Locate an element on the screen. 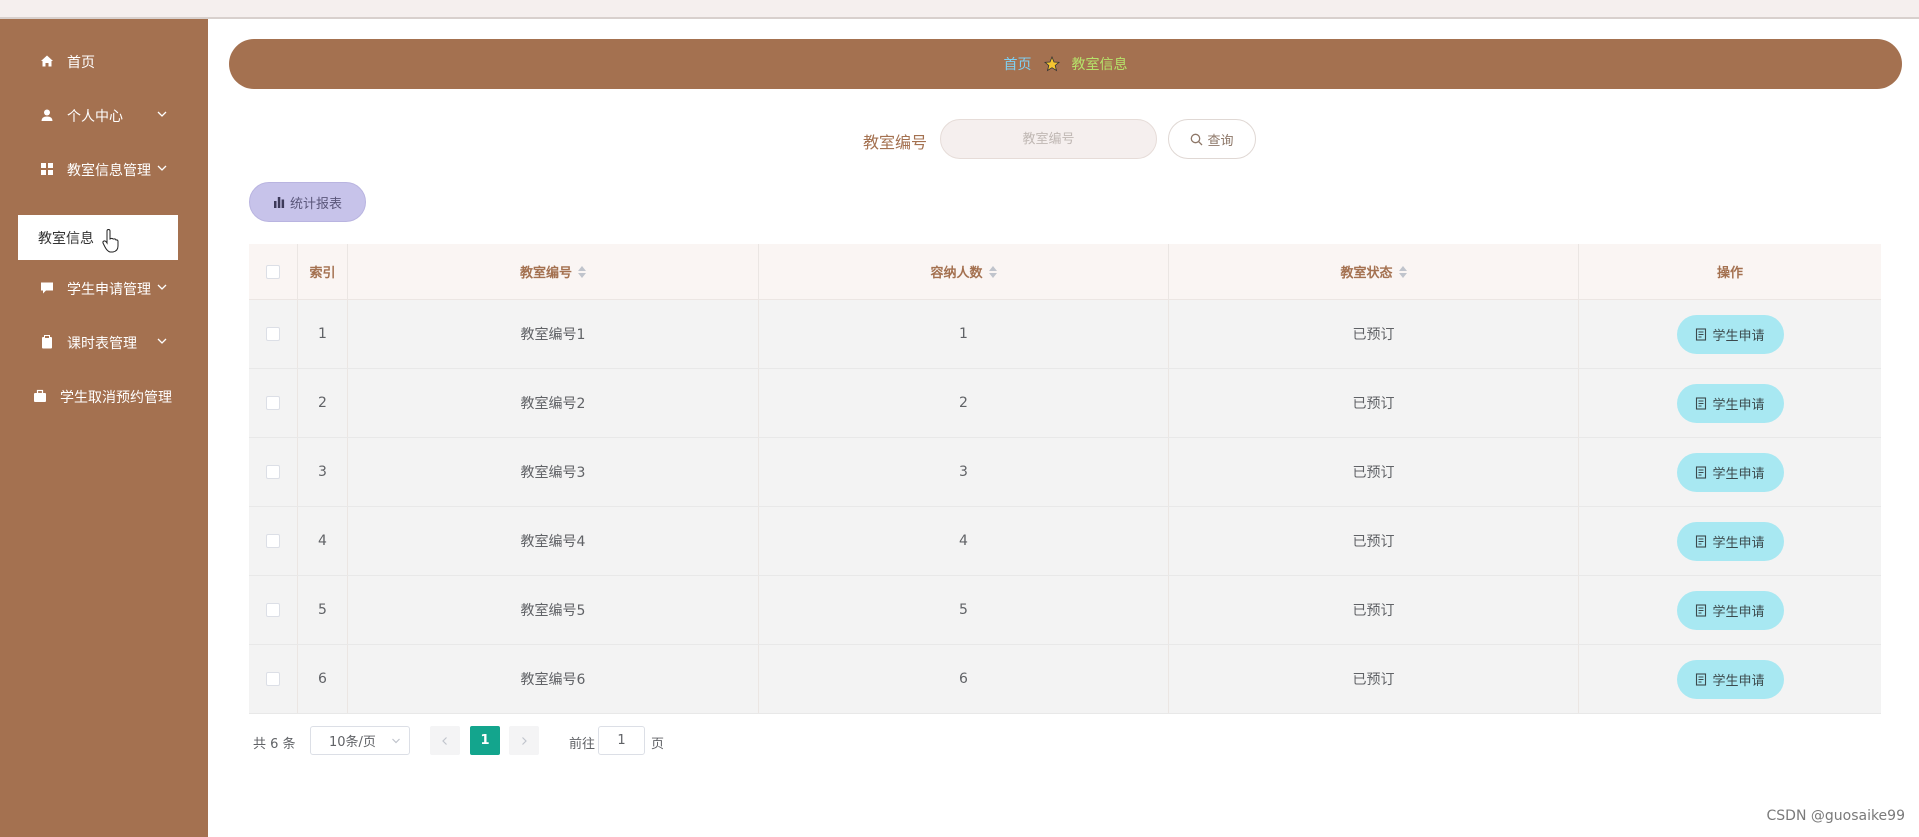  sidebar-subitem-classroom-info: 教室信息 is located at coordinates (98, 237).